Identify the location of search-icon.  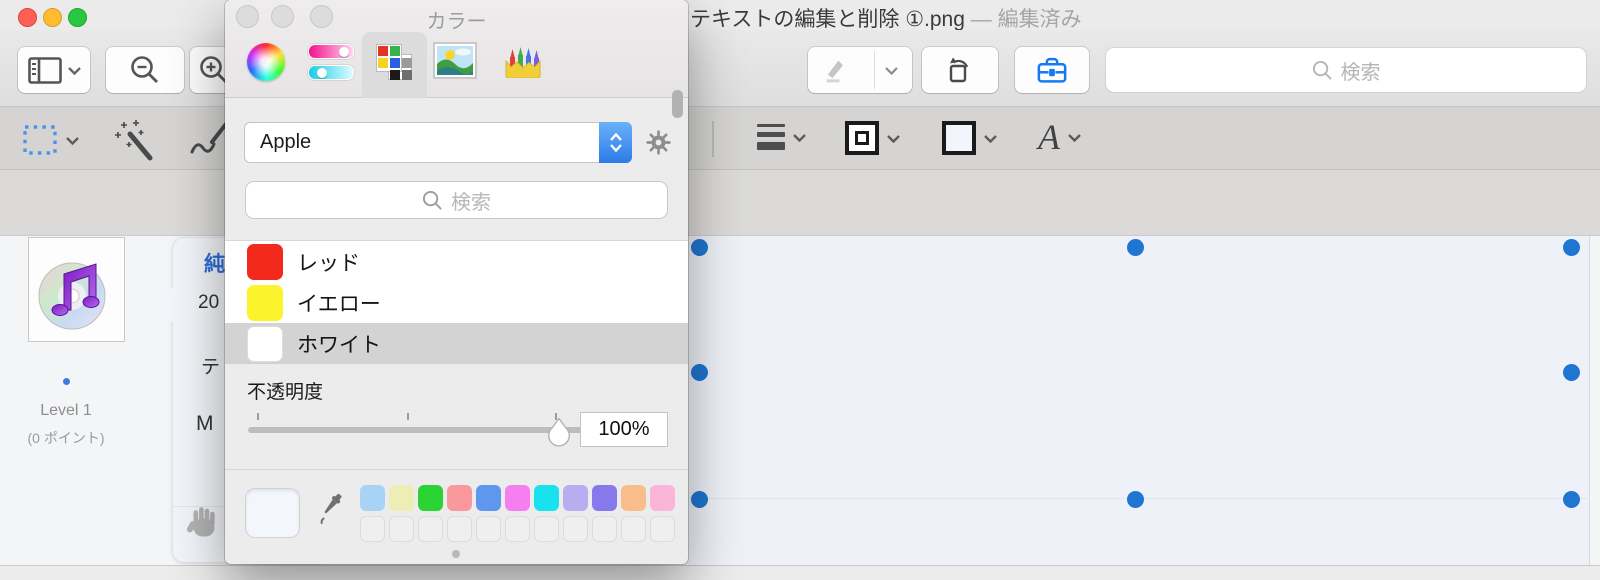
(432, 200).